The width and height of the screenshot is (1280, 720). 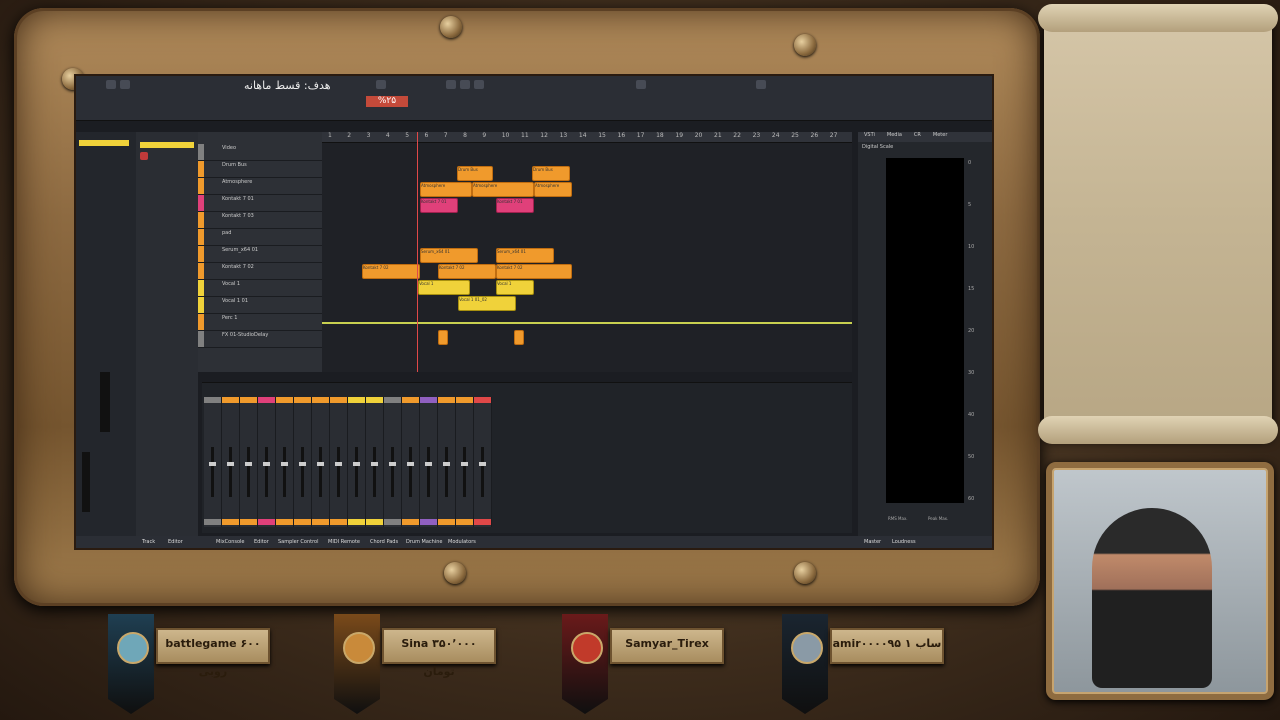 What do you see at coordinates (167, 145) in the screenshot?
I see `inspector-track-name` at bounding box center [167, 145].